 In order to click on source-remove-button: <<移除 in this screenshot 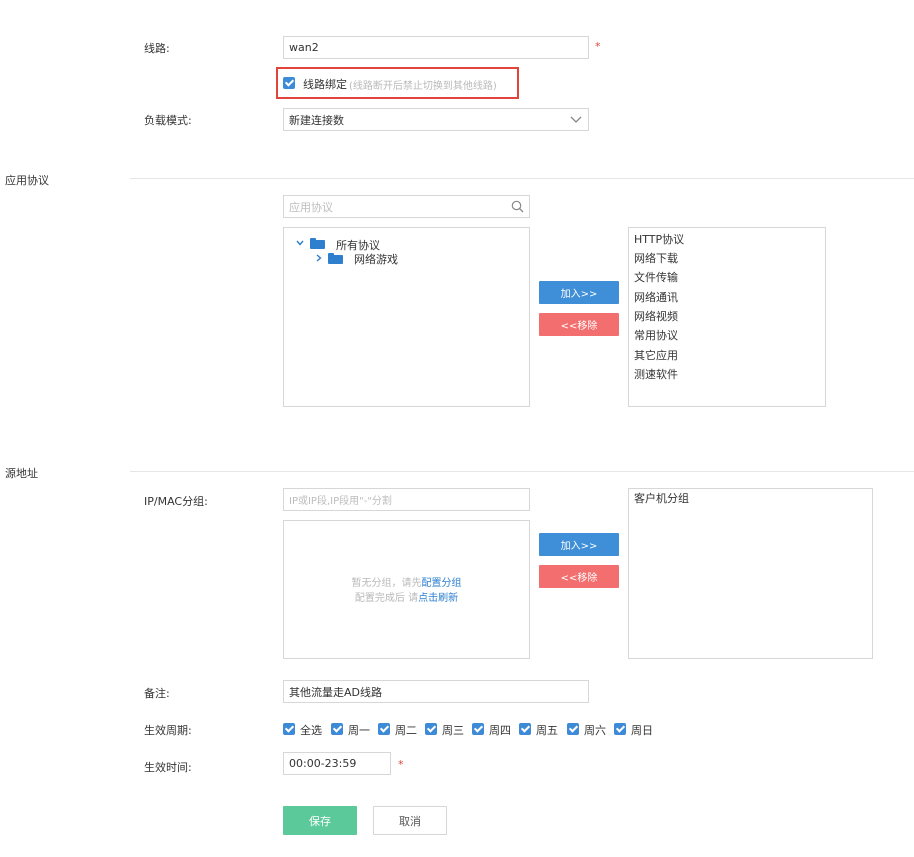, I will do `click(579, 576)`.